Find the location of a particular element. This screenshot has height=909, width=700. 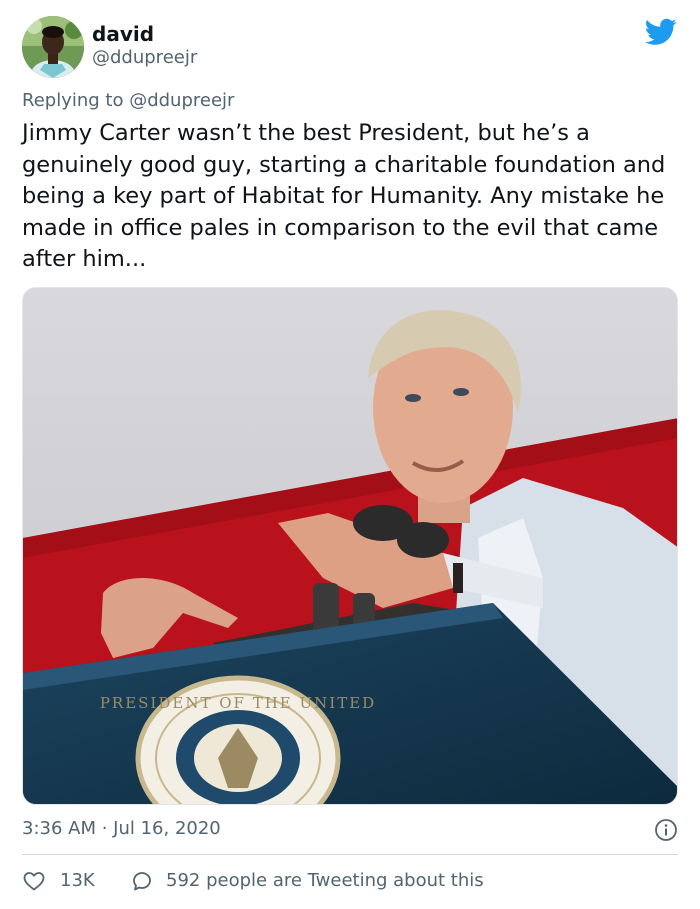

display-name: david is located at coordinates (123, 34).